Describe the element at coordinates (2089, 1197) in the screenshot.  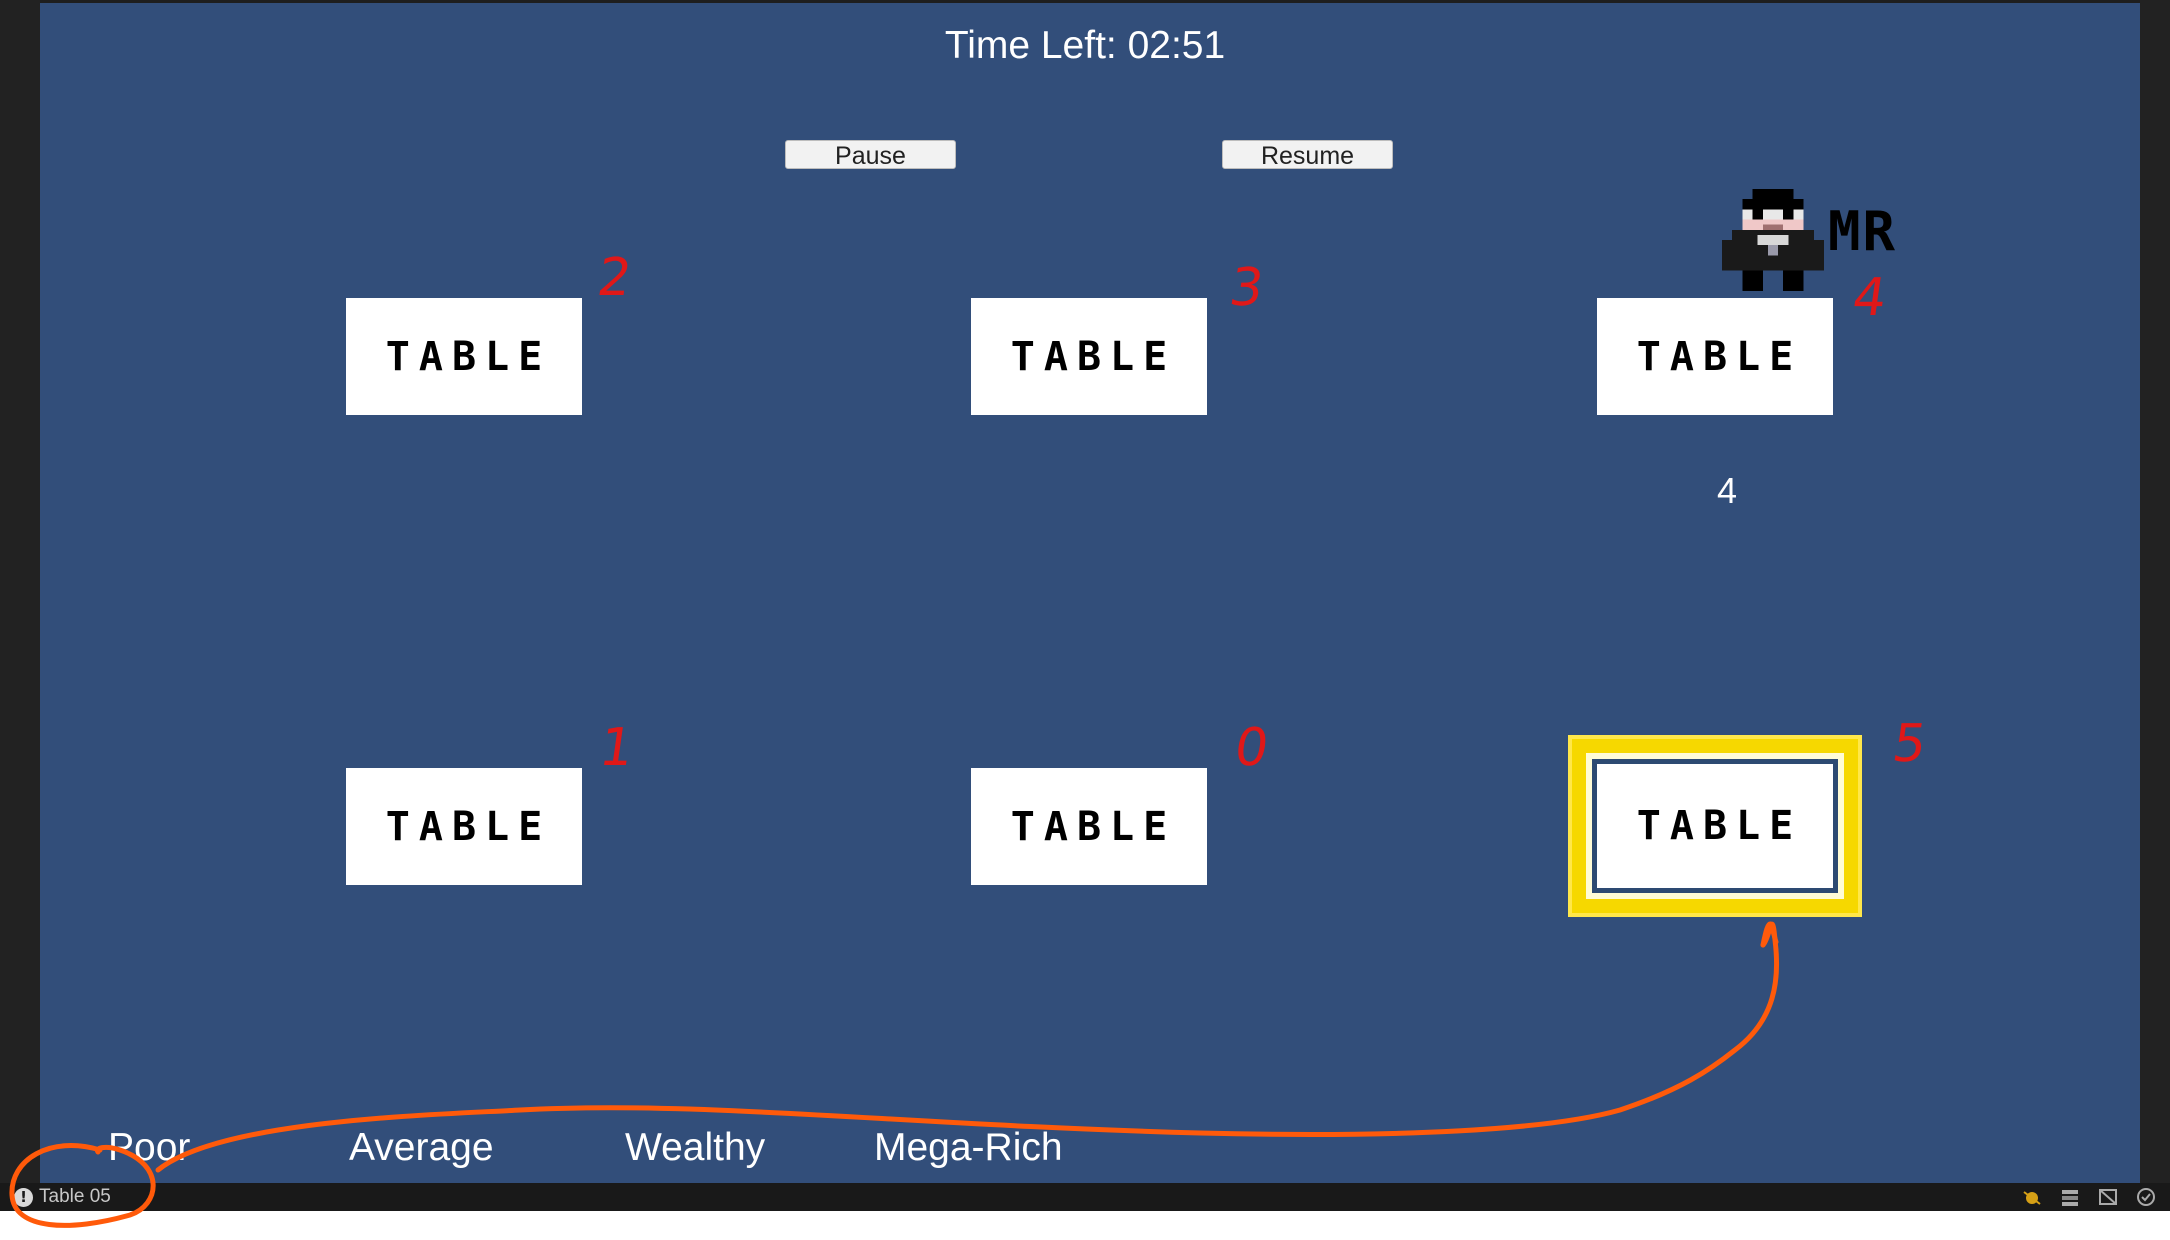
I see `status-icons` at that location.